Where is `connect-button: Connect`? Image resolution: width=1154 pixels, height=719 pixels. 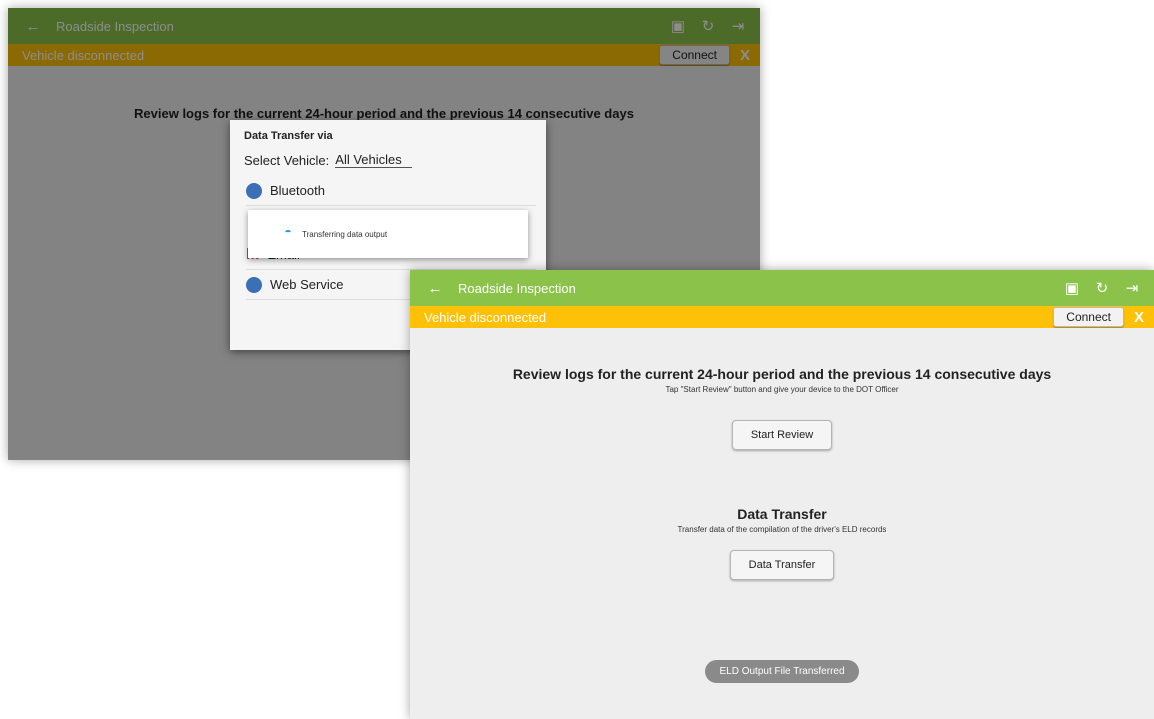 connect-button: Connect is located at coordinates (1088, 317).